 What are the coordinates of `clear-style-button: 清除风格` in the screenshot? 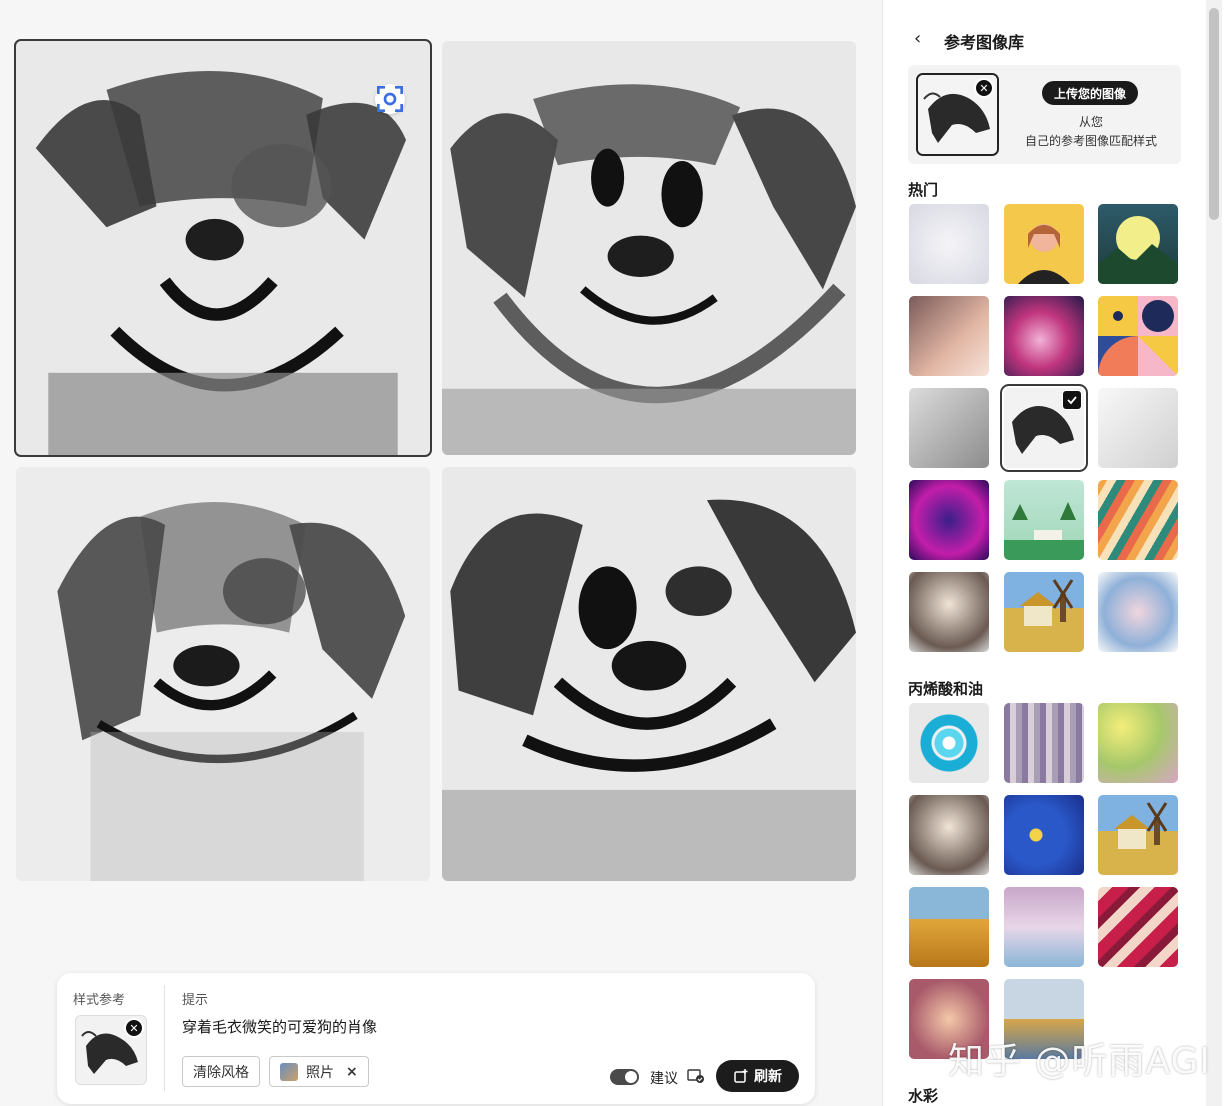 It's located at (221, 1071).